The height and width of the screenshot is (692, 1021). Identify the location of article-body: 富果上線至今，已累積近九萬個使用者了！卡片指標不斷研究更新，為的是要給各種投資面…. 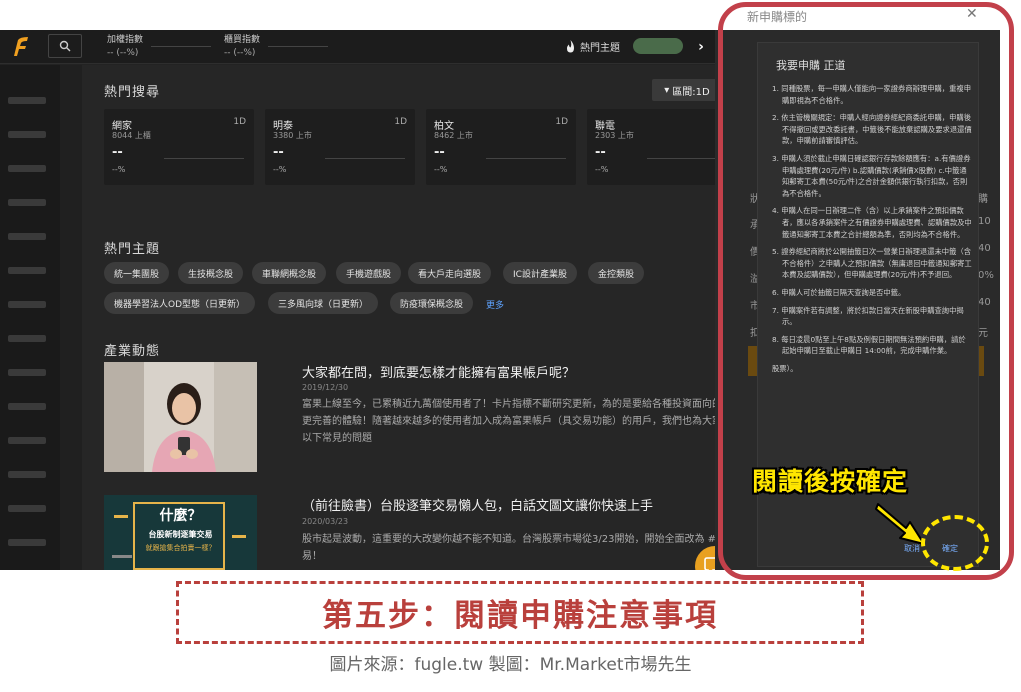
(527, 421).